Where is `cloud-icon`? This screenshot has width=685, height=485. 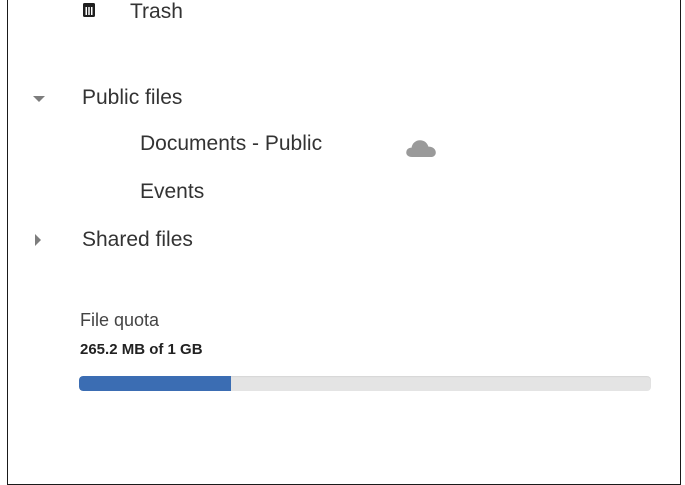
cloud-icon is located at coordinates (421, 148).